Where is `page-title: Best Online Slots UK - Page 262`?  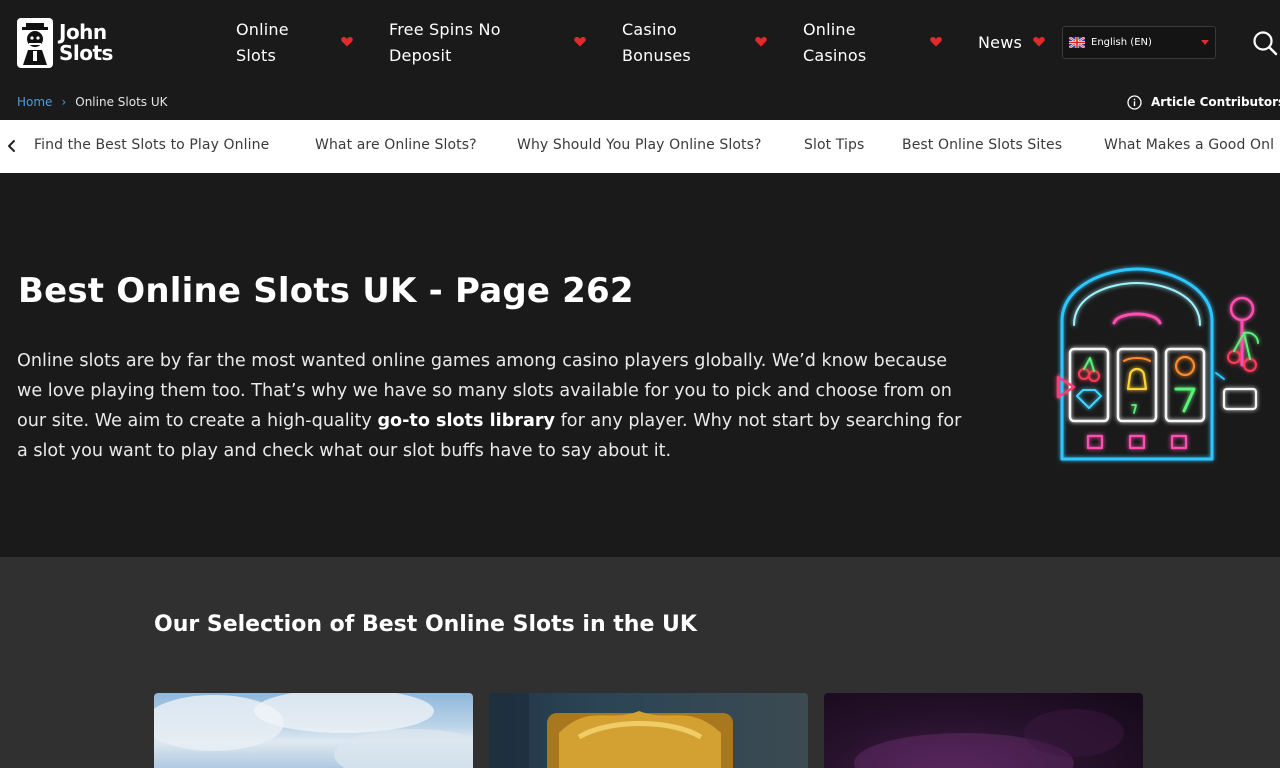
page-title: Best Online Slots UK - Page 262 is located at coordinates (326, 291).